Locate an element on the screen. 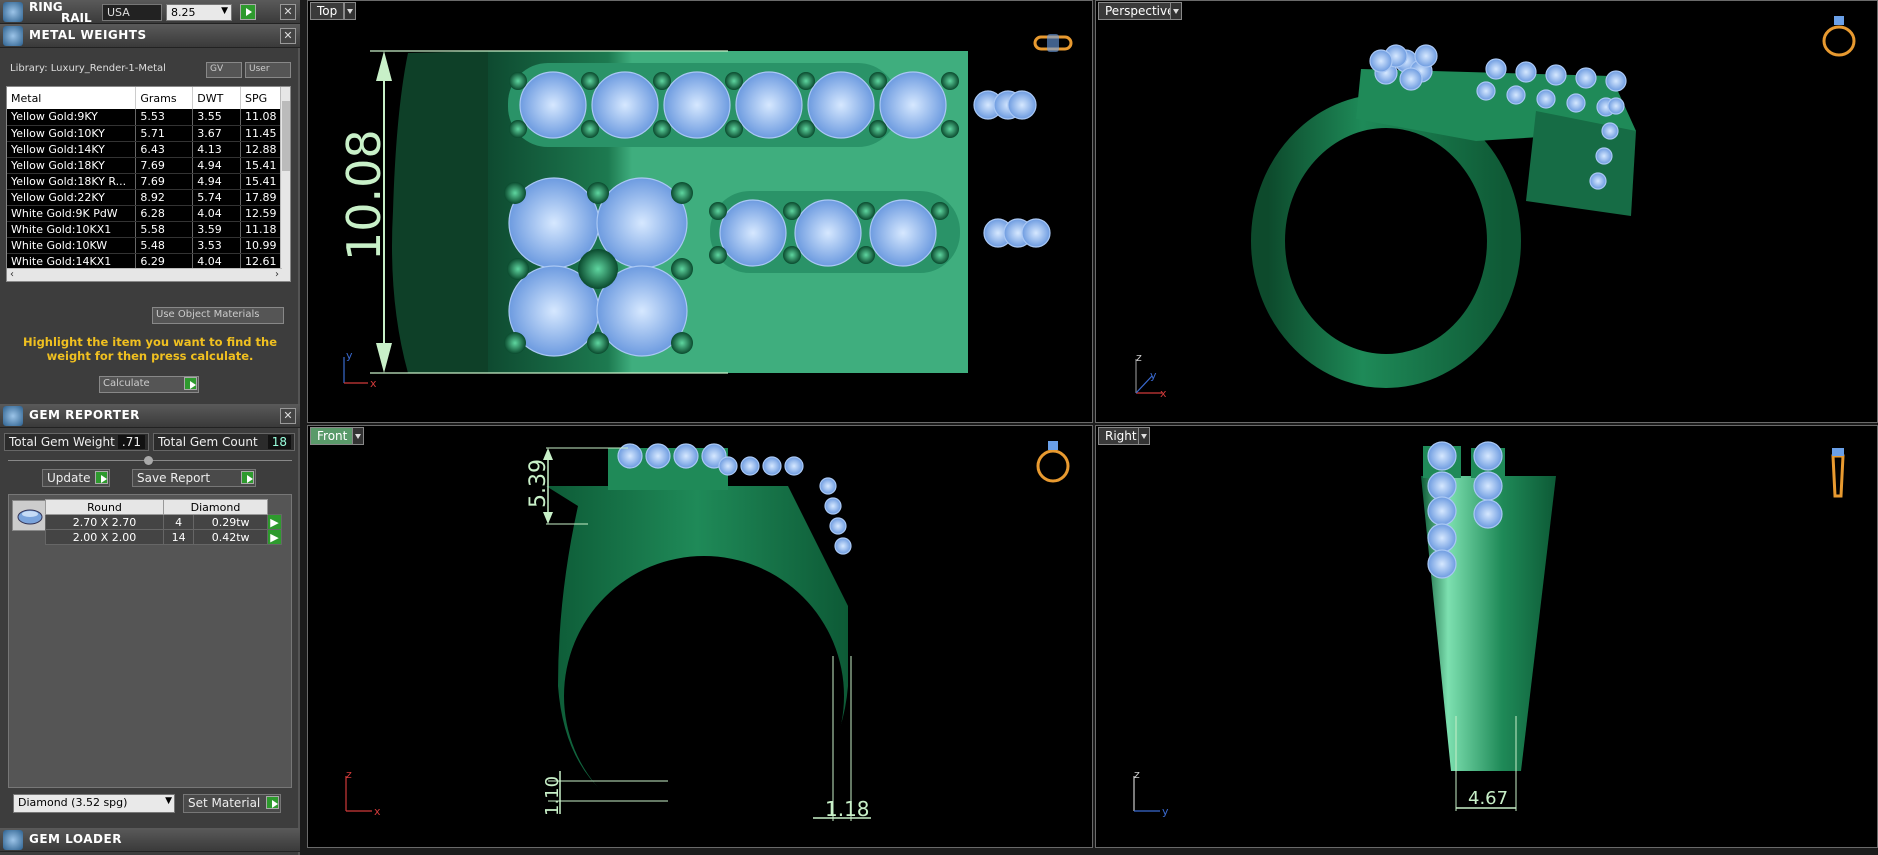 This screenshot has width=1878, height=855. user-button: User is located at coordinates (268, 70).